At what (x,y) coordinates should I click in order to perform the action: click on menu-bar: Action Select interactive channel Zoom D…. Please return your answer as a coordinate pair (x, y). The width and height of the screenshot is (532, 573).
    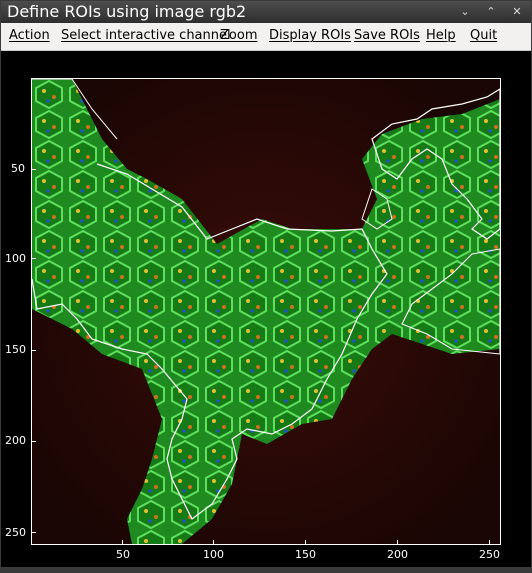
    Looking at the image, I should click on (266, 37).